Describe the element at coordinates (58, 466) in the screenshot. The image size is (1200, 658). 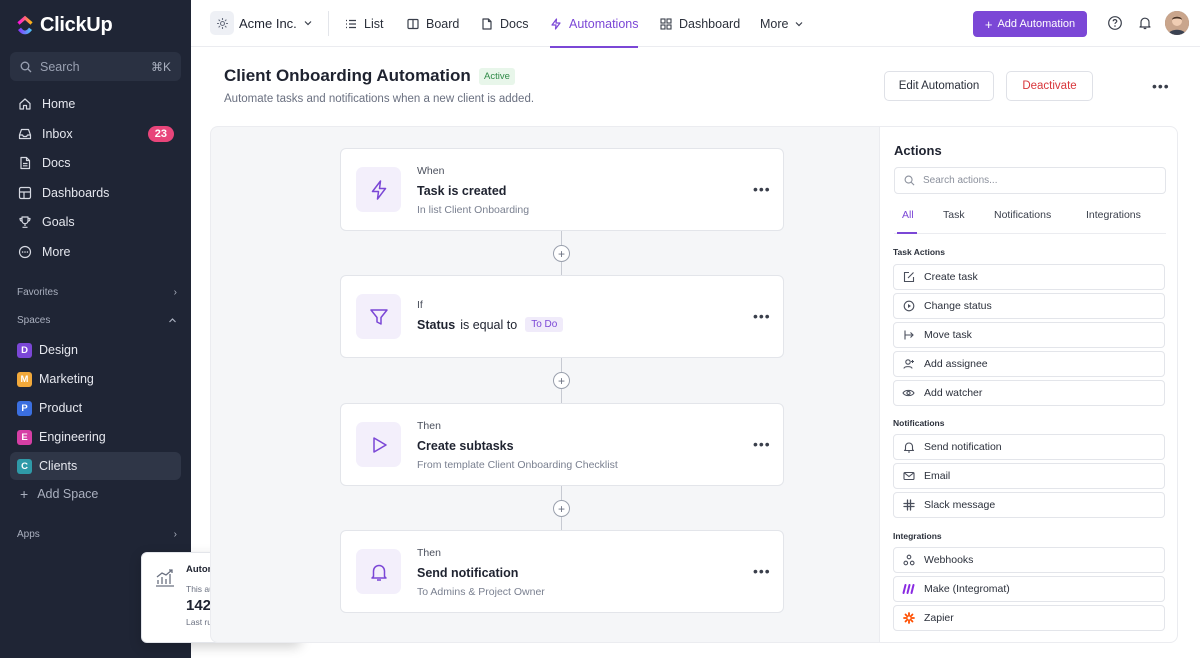
I see `space-label: Clients` at that location.